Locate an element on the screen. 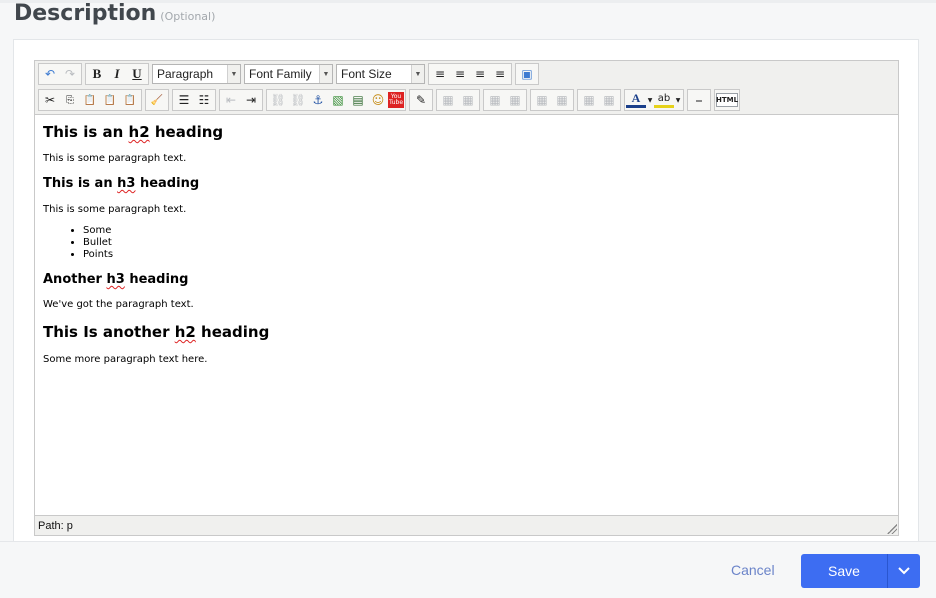 This screenshot has height=598, width=936. image-icon: ▧ is located at coordinates (338, 100).